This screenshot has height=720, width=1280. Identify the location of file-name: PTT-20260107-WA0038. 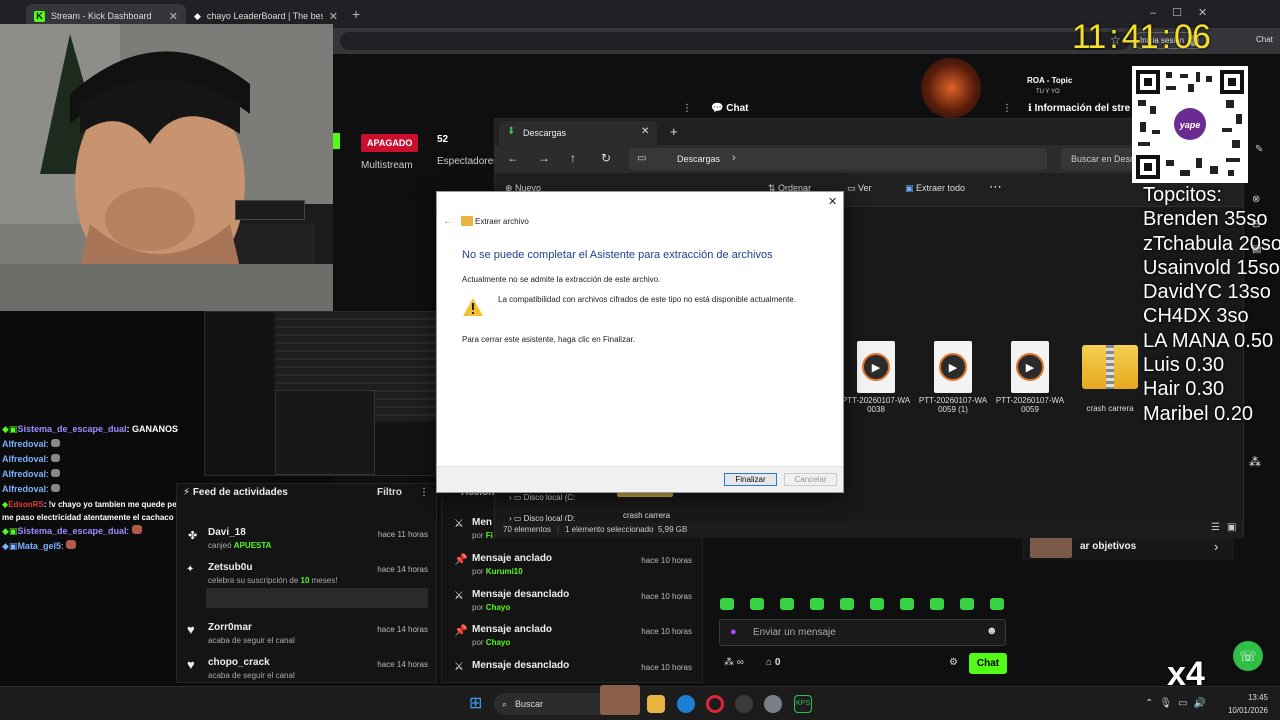
(876, 405).